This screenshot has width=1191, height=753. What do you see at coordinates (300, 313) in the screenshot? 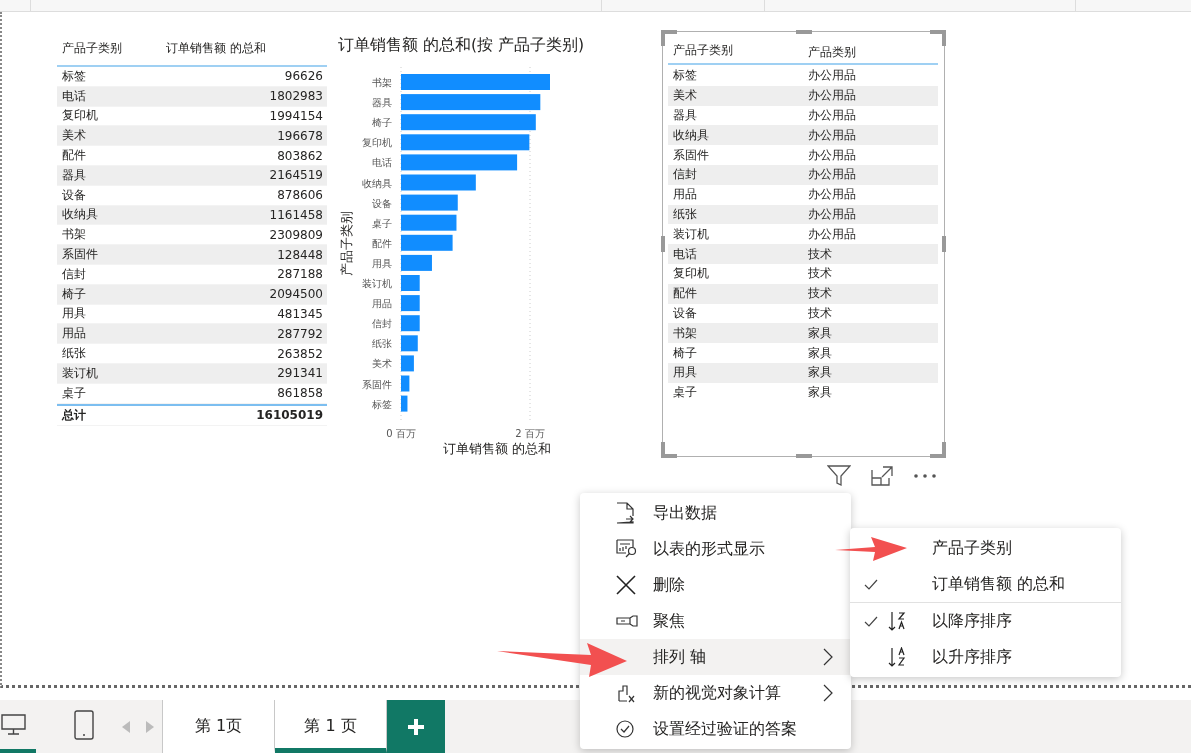
I see `table-cell-text: 481345` at bounding box center [300, 313].